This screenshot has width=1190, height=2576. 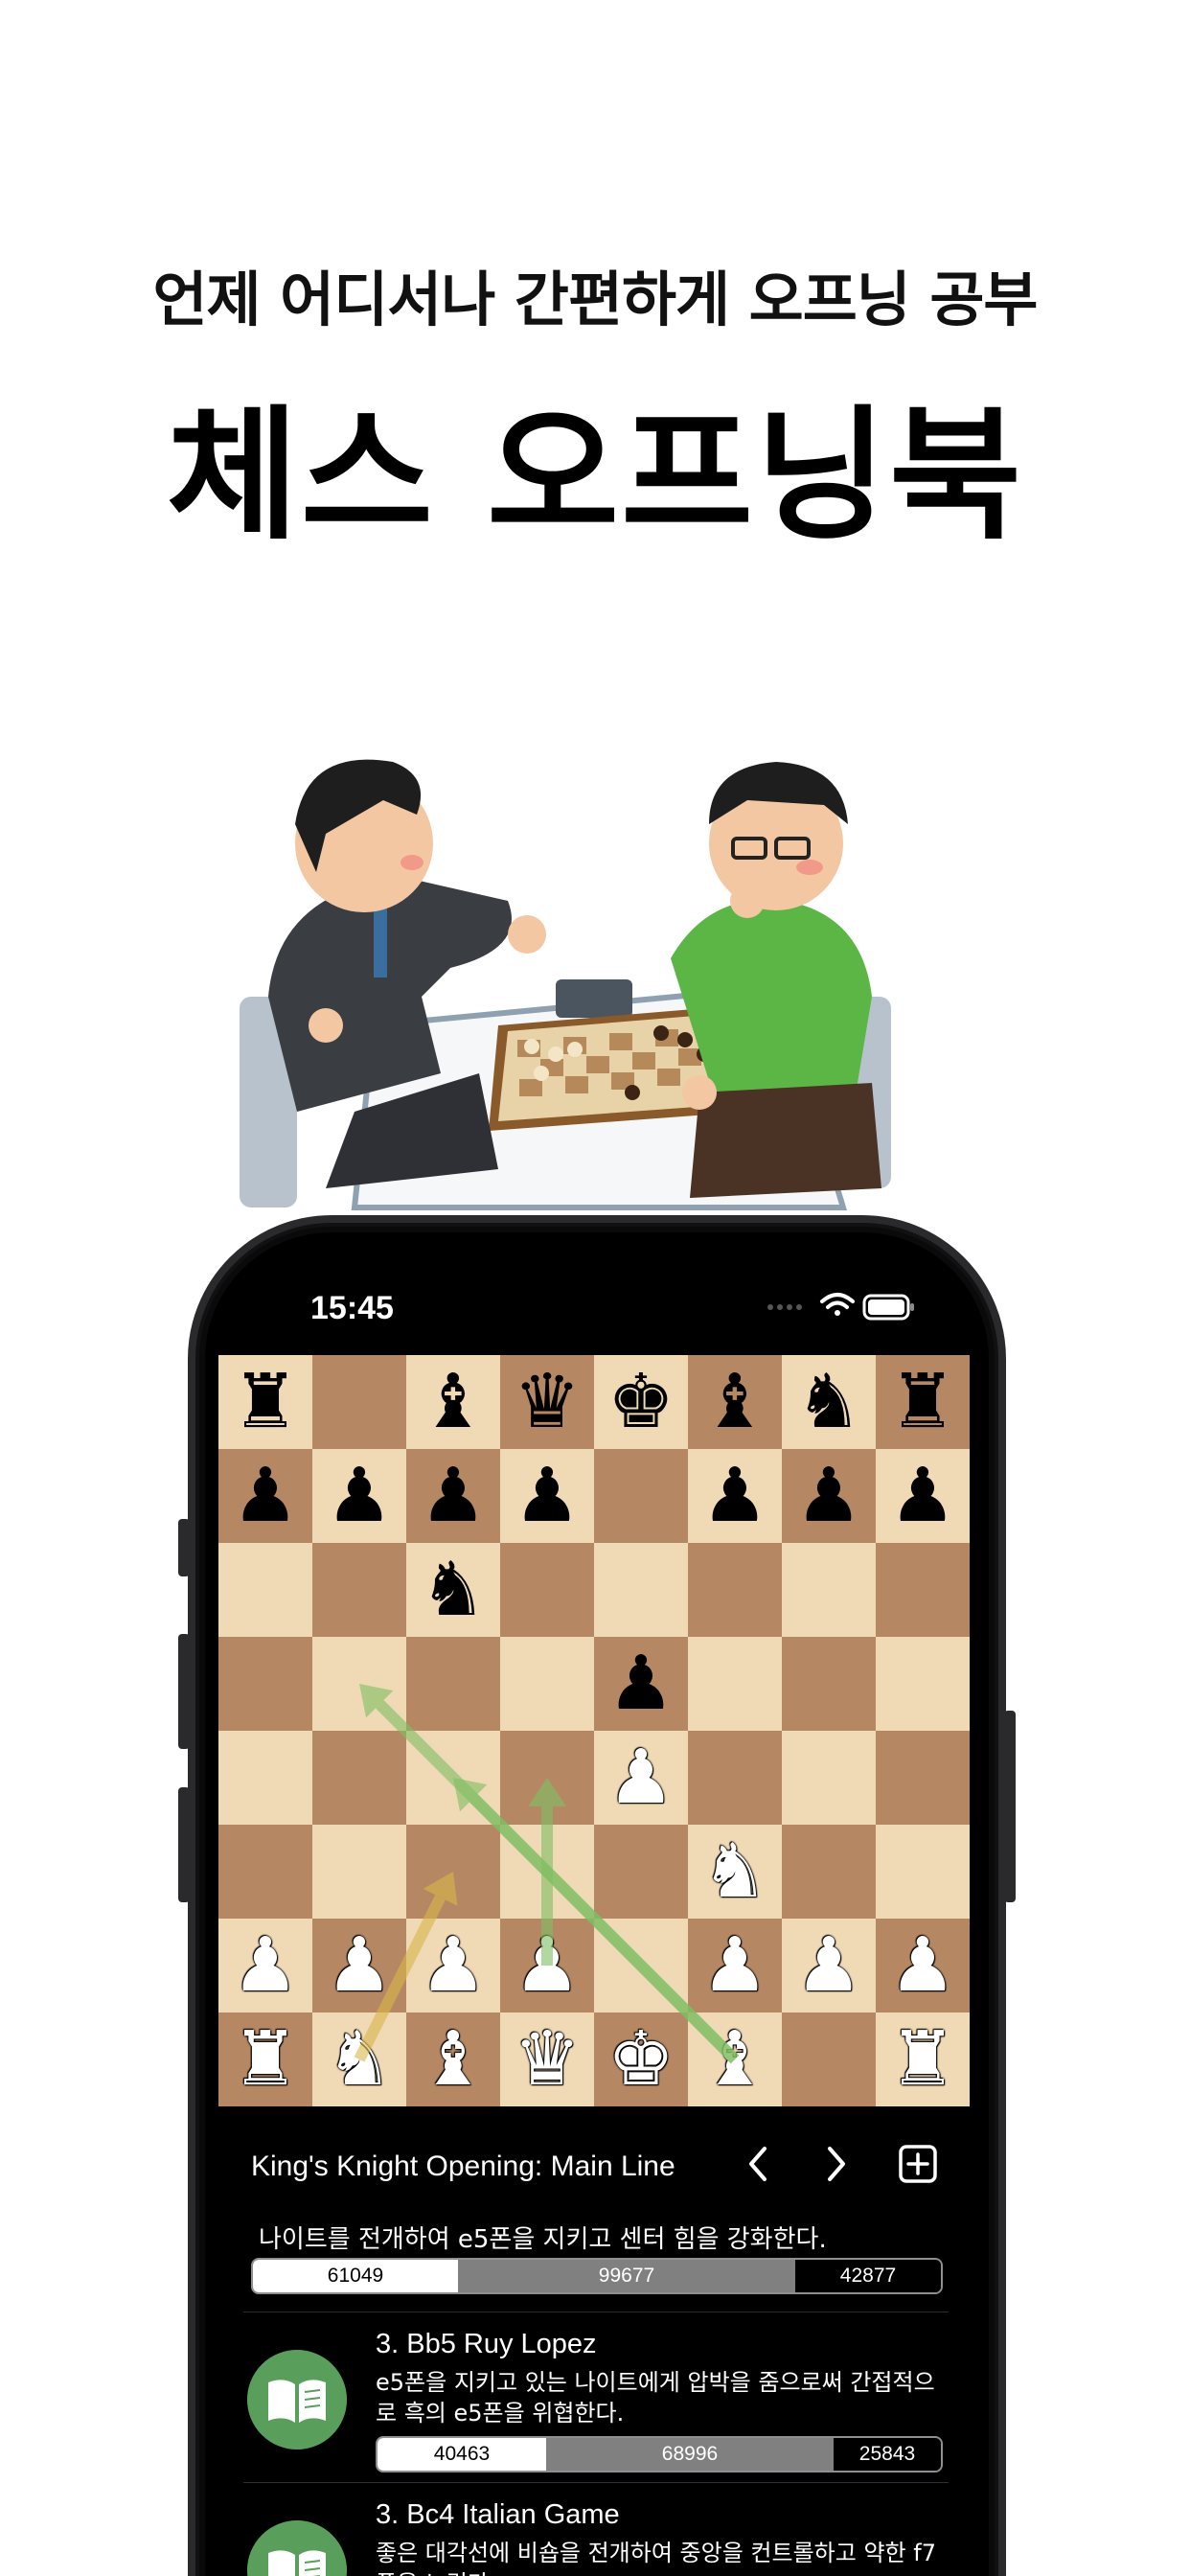 What do you see at coordinates (923, 1872) in the screenshot?
I see `square-h3` at bounding box center [923, 1872].